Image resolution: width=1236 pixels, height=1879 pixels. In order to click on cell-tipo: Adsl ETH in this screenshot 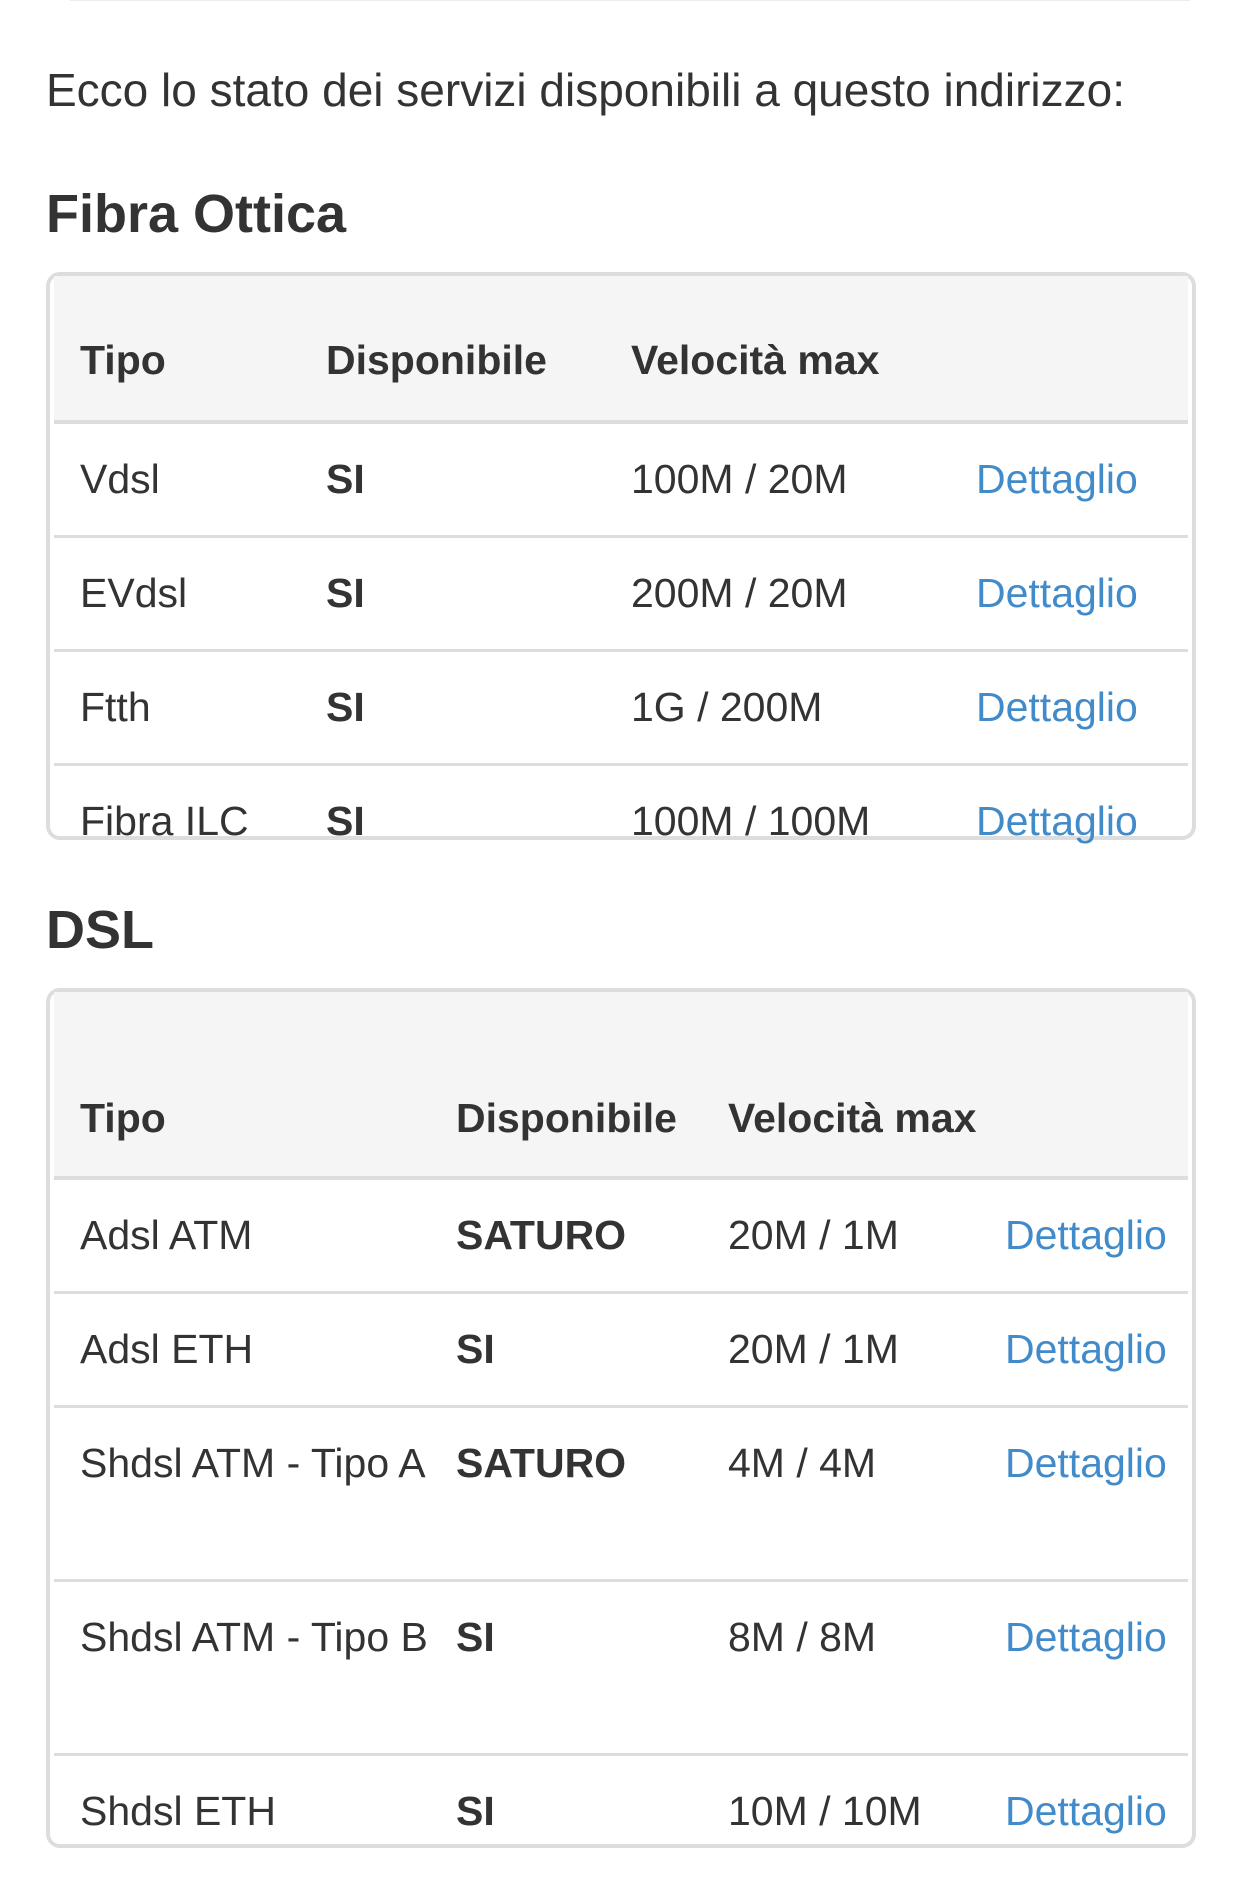, I will do `click(242, 1349)`.